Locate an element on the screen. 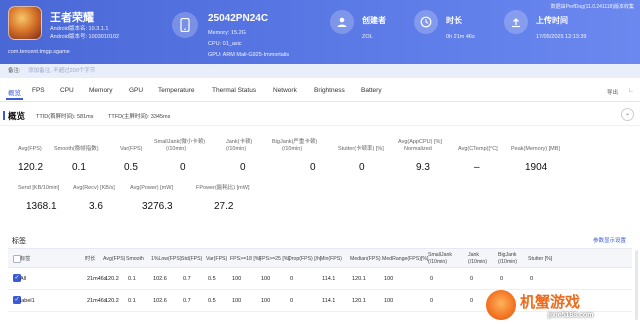  column-header: Var(FPS) is located at coordinates (216, 259).